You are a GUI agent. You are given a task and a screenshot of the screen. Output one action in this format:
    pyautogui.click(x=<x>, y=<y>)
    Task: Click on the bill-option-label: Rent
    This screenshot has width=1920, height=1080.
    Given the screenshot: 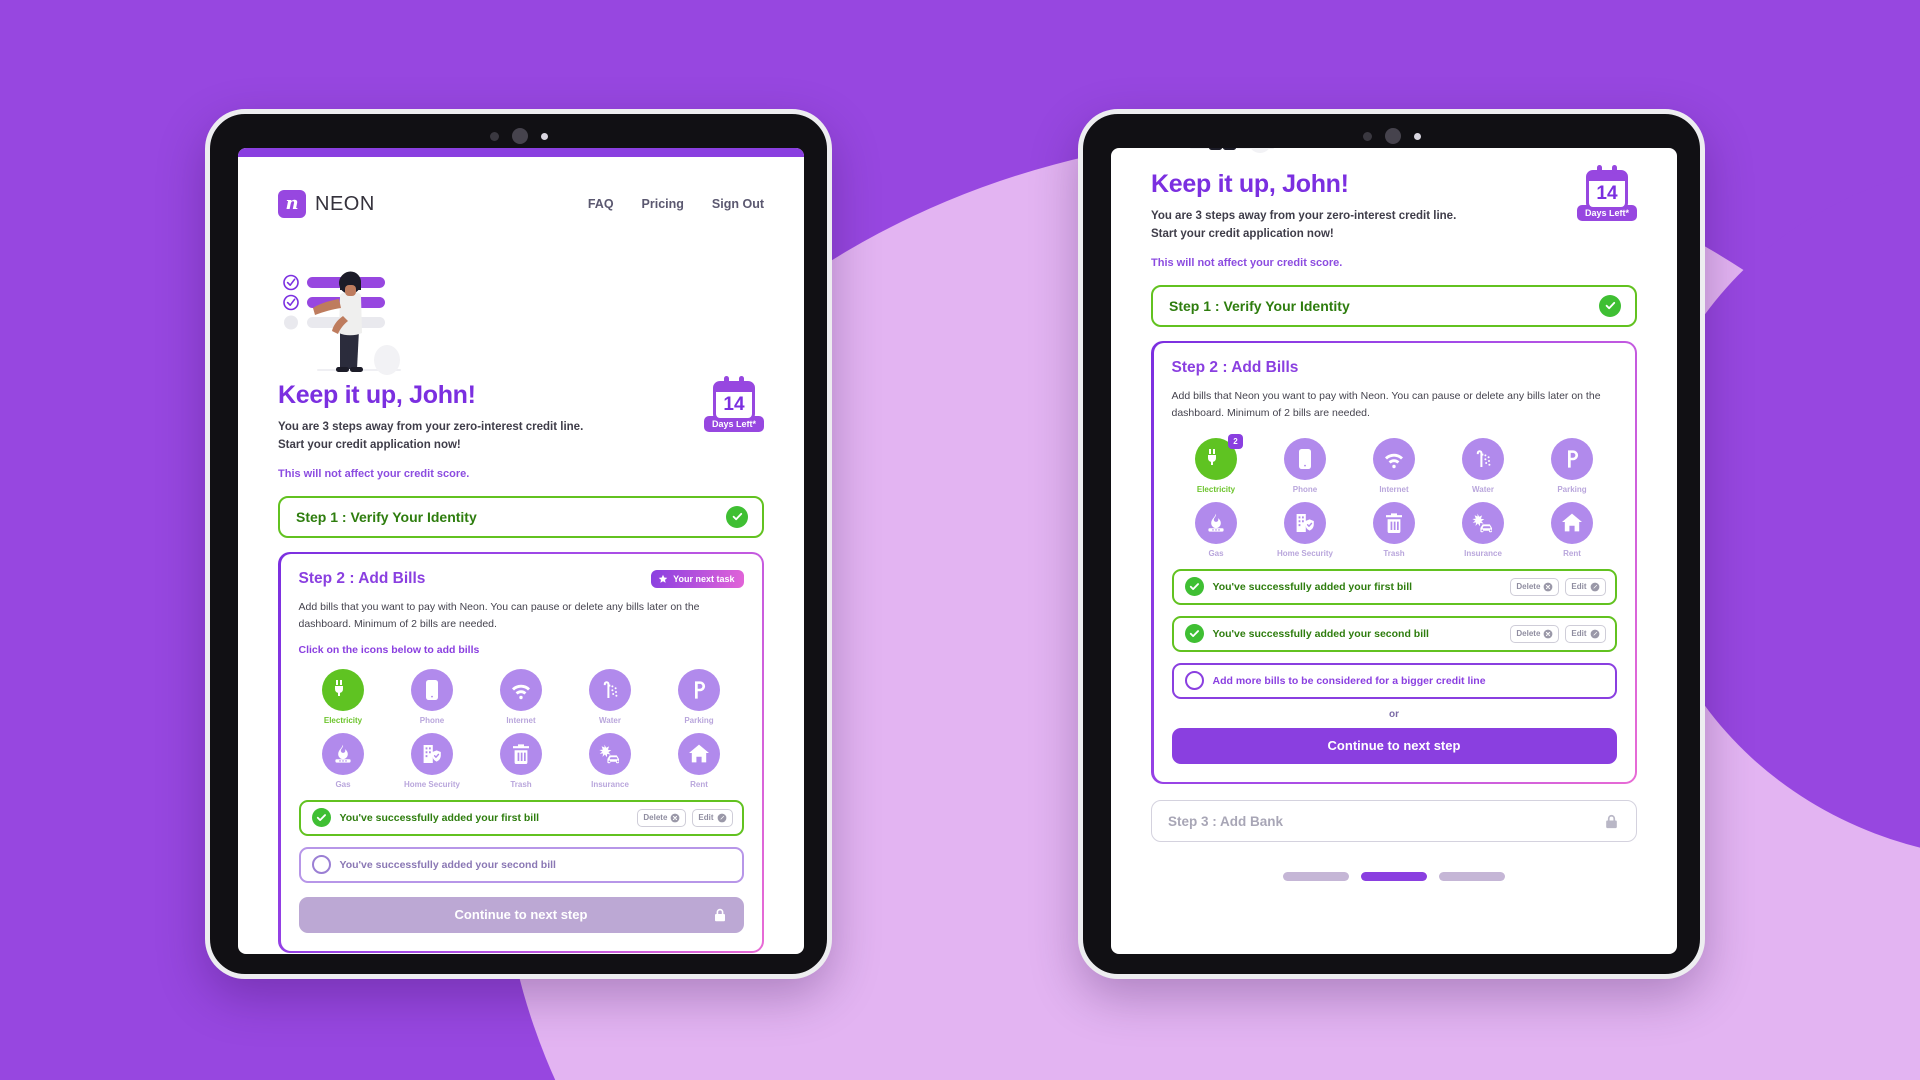 What is the action you would take?
    pyautogui.click(x=1572, y=553)
    